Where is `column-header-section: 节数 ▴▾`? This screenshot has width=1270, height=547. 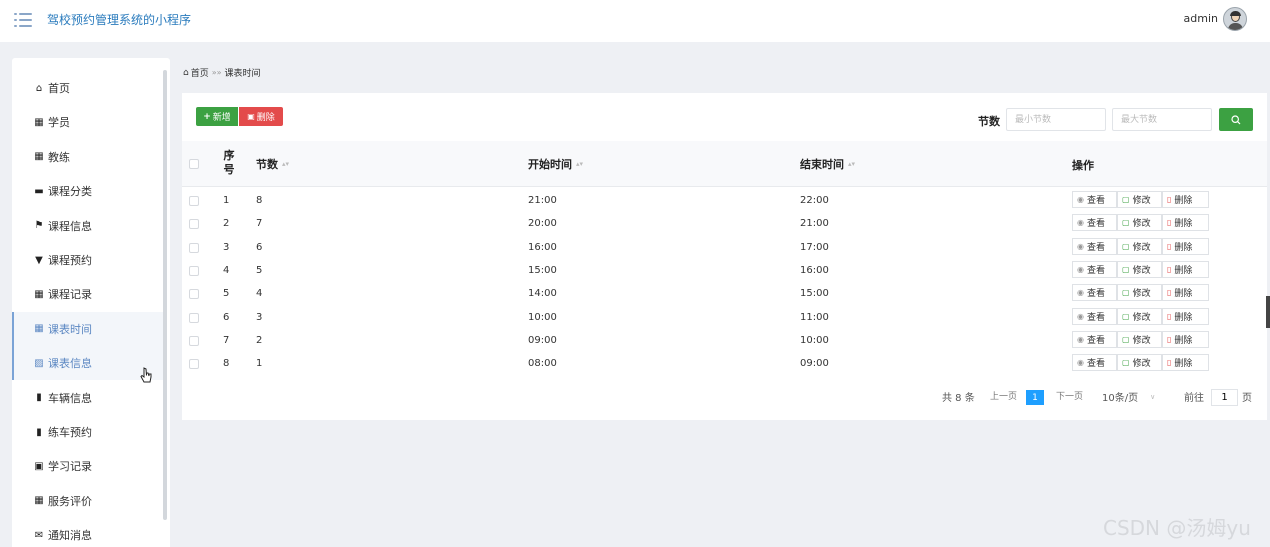
column-header-section: 节数 ▴▾ is located at coordinates (272, 164).